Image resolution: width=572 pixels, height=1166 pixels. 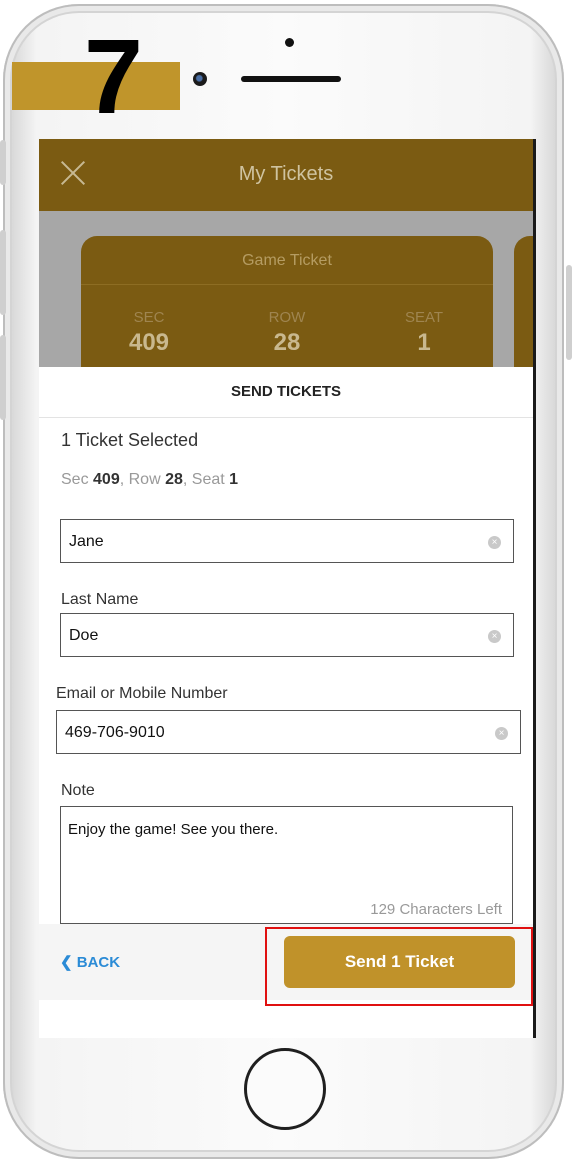 I want to click on tickets-selected-count: 1 Ticket Selected, so click(x=130, y=440).